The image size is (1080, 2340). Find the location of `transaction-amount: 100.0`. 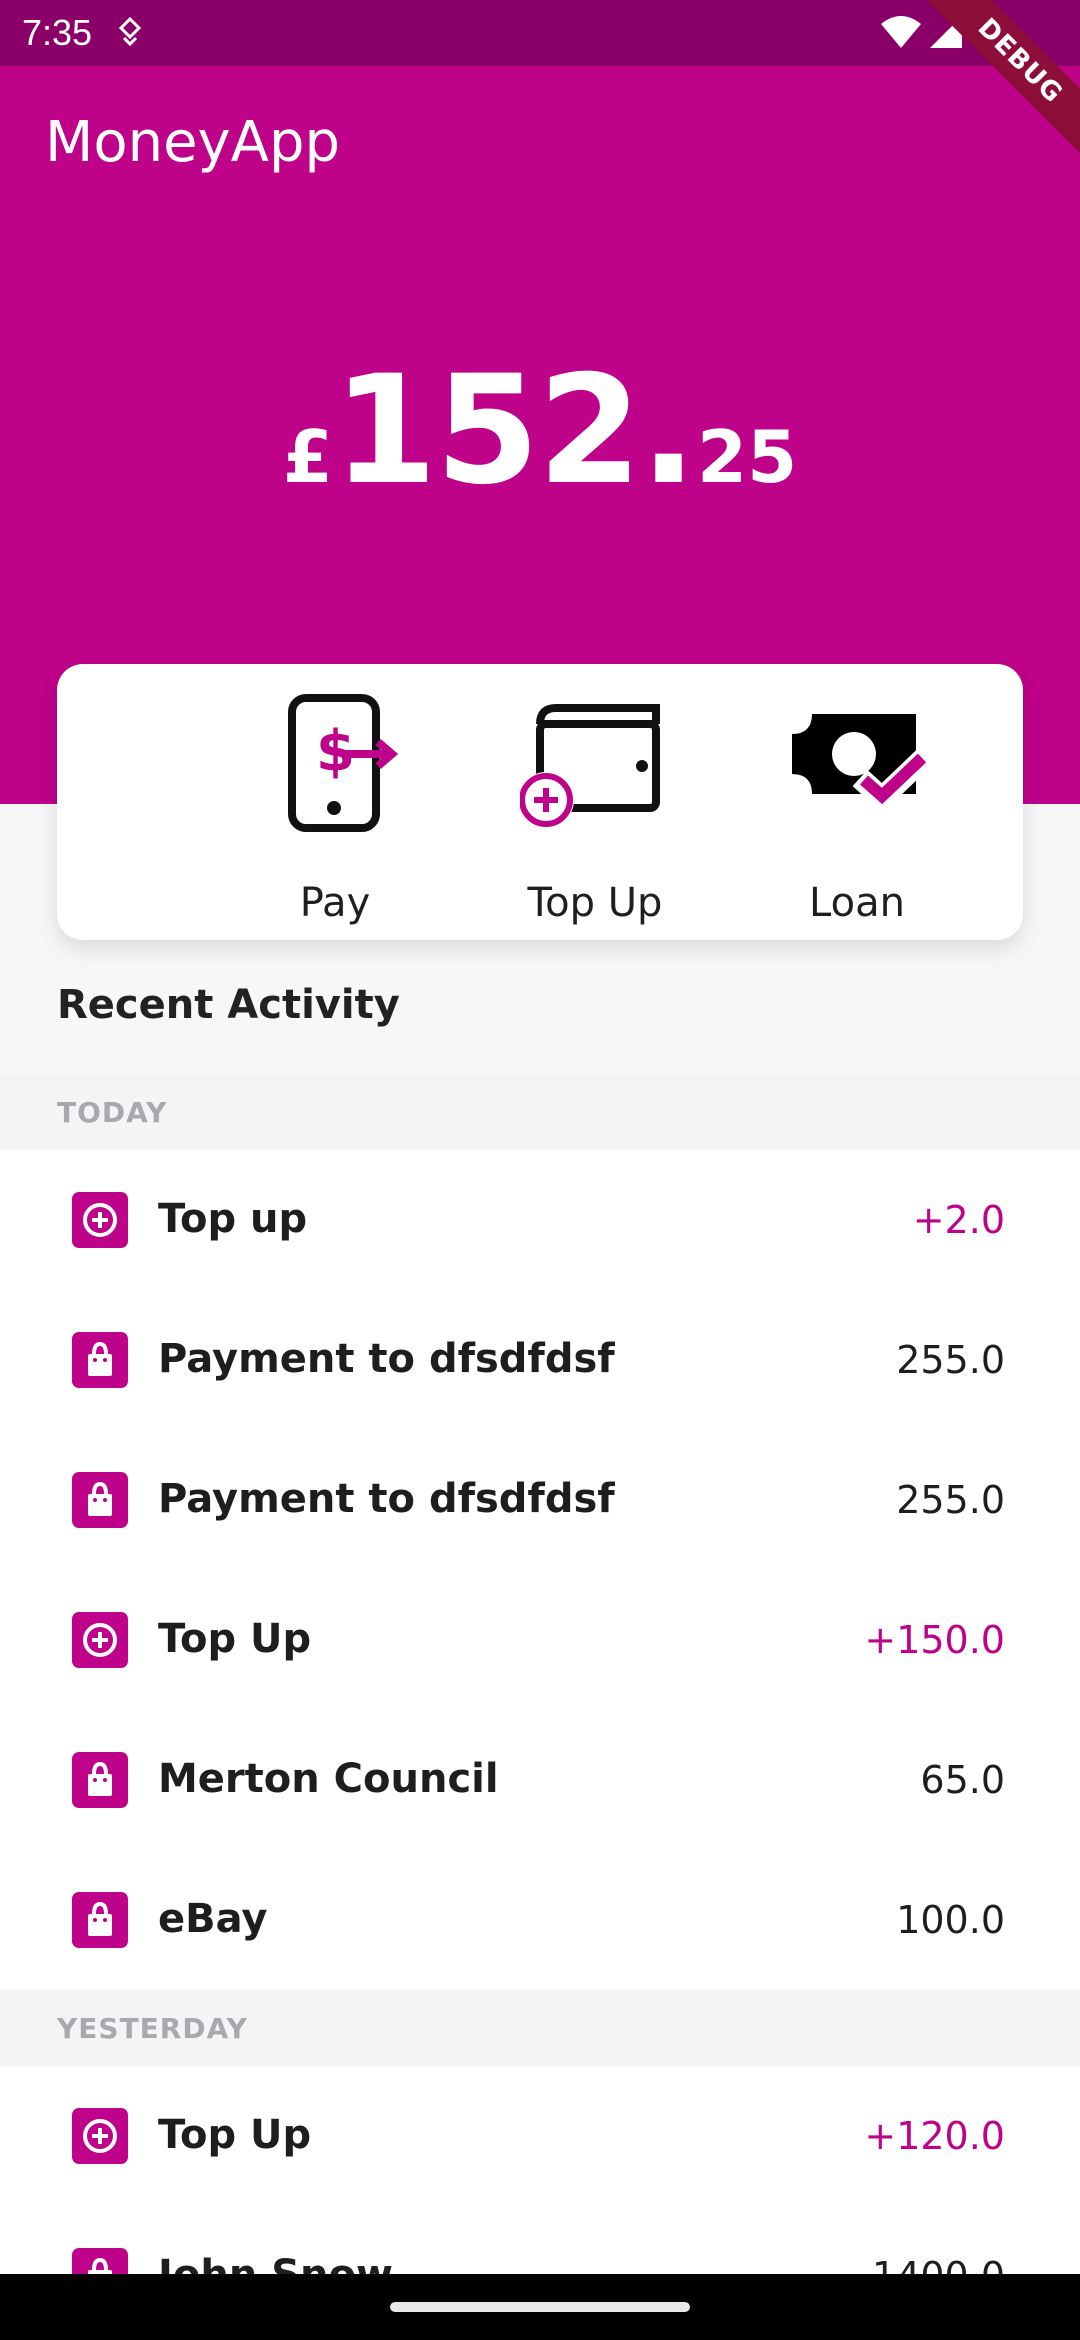

transaction-amount: 100.0 is located at coordinates (950, 1920).